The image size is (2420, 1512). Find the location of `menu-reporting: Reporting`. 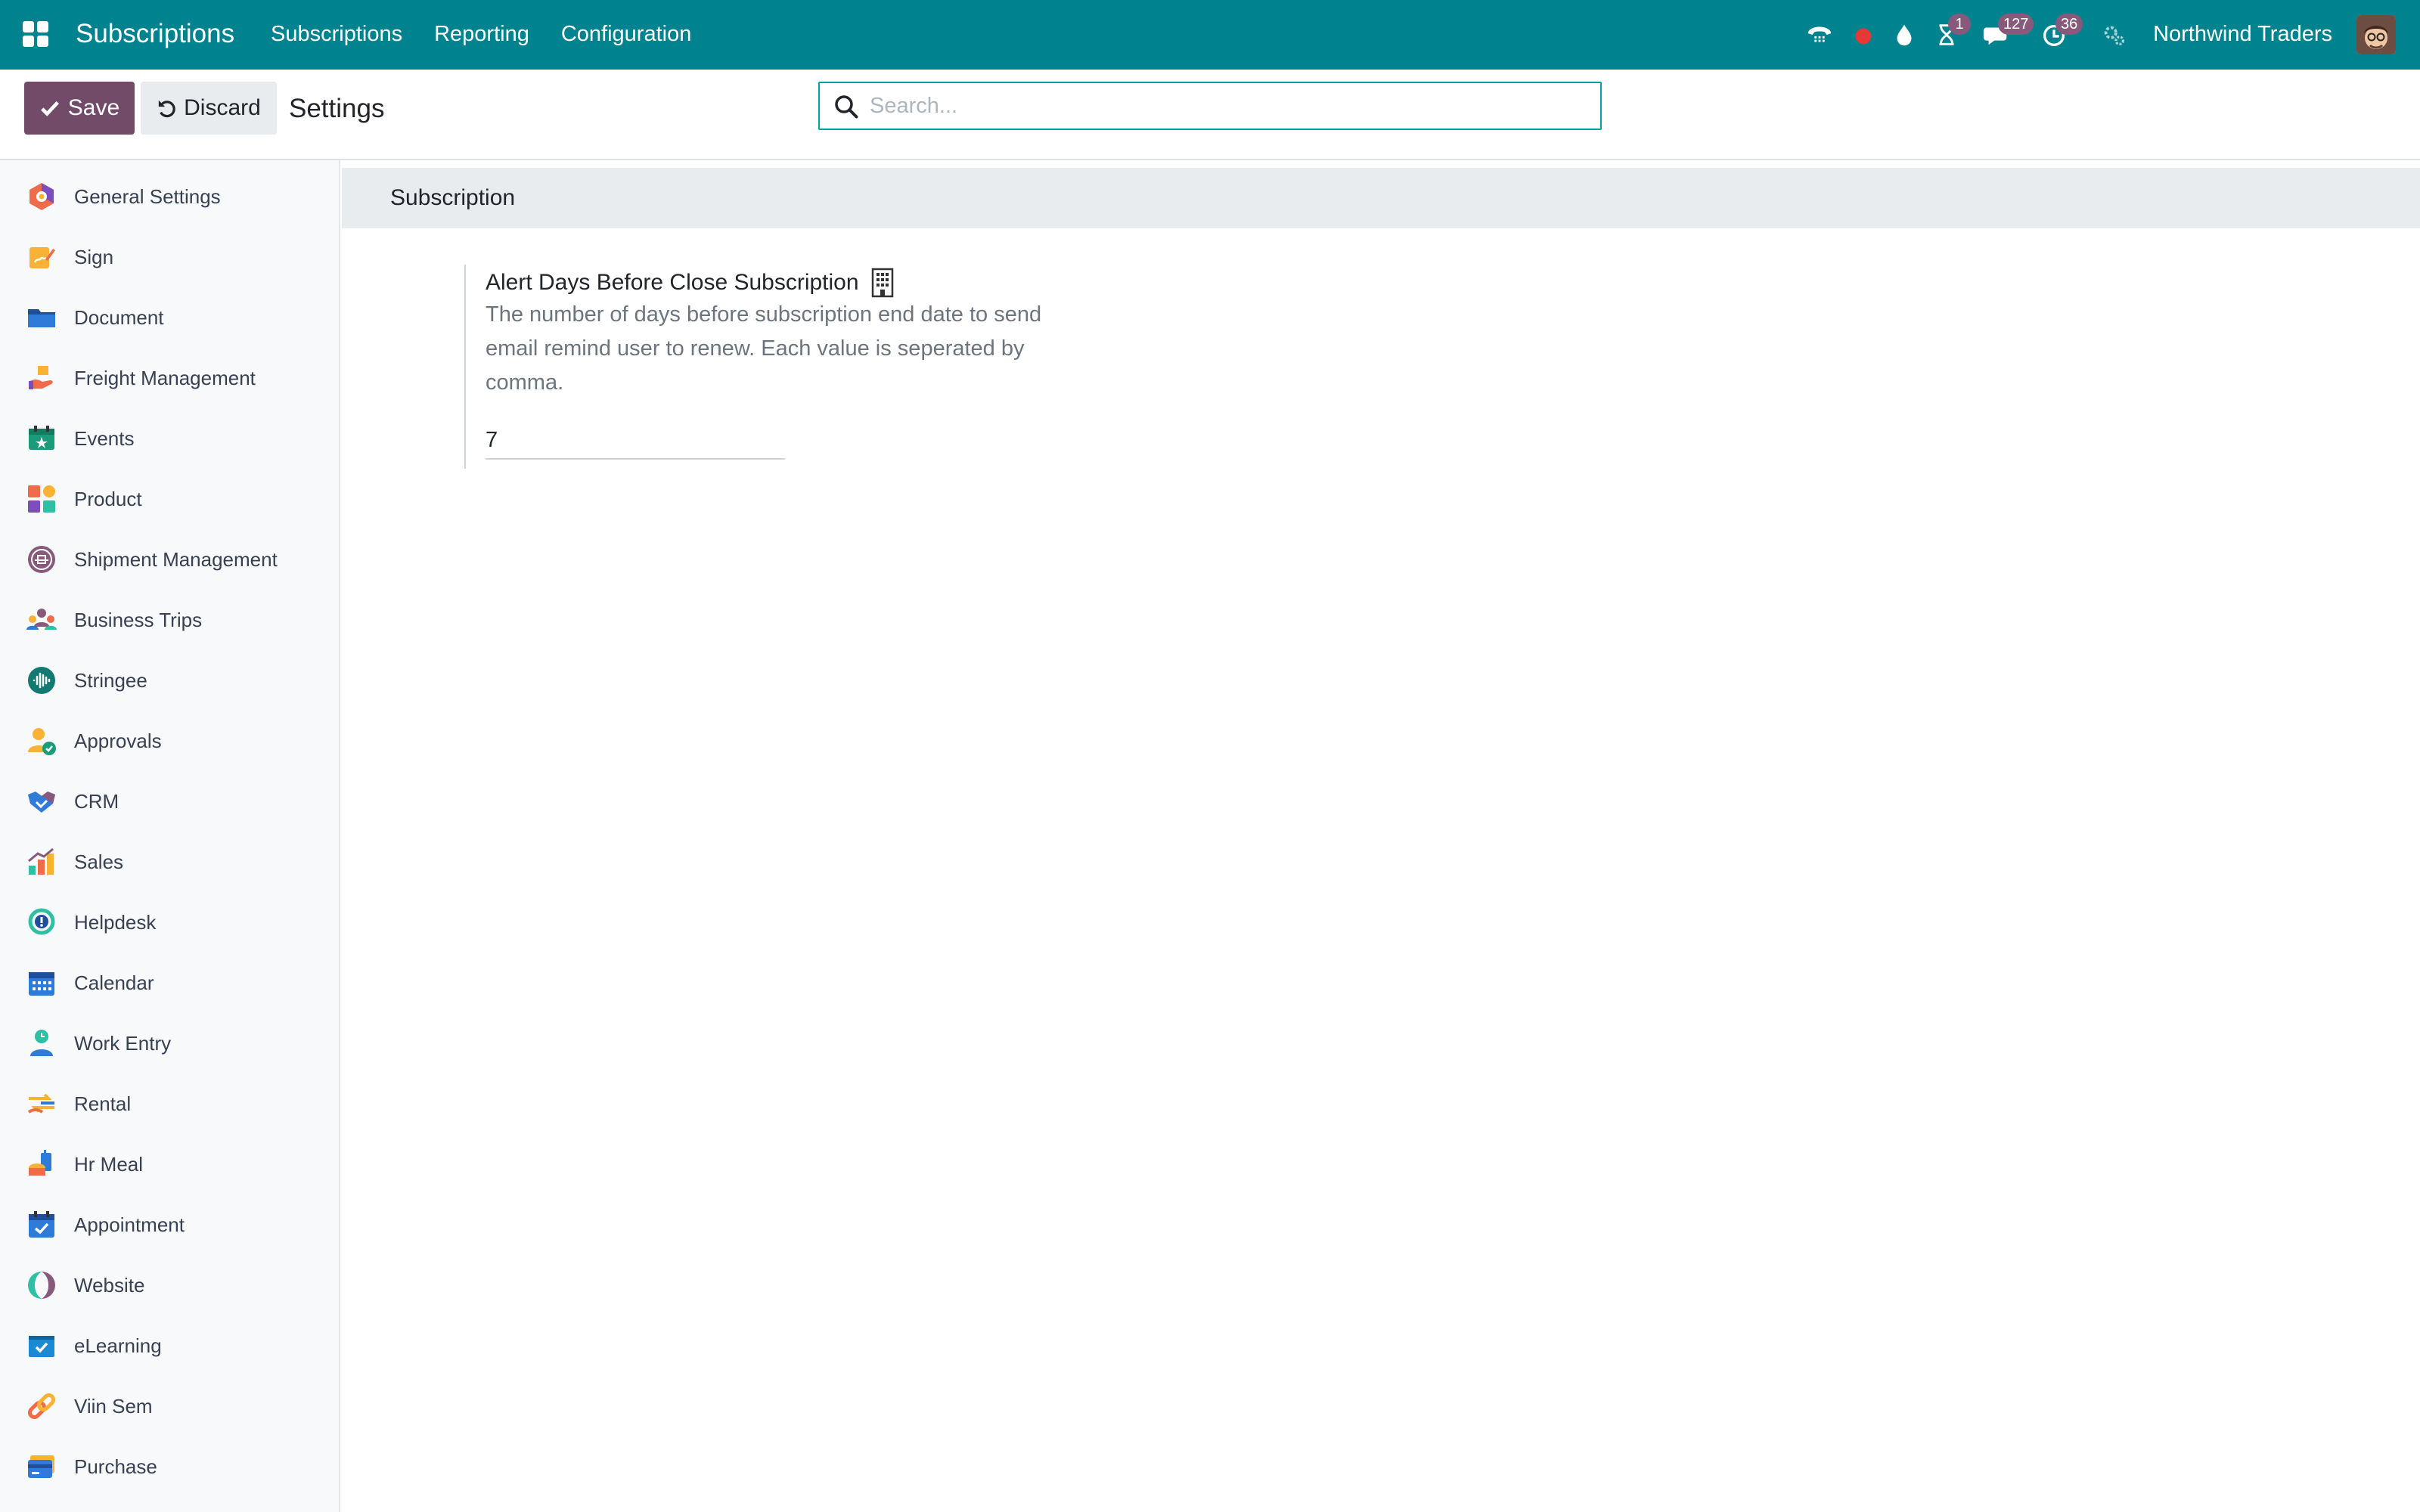

menu-reporting: Reporting is located at coordinates (482, 34).